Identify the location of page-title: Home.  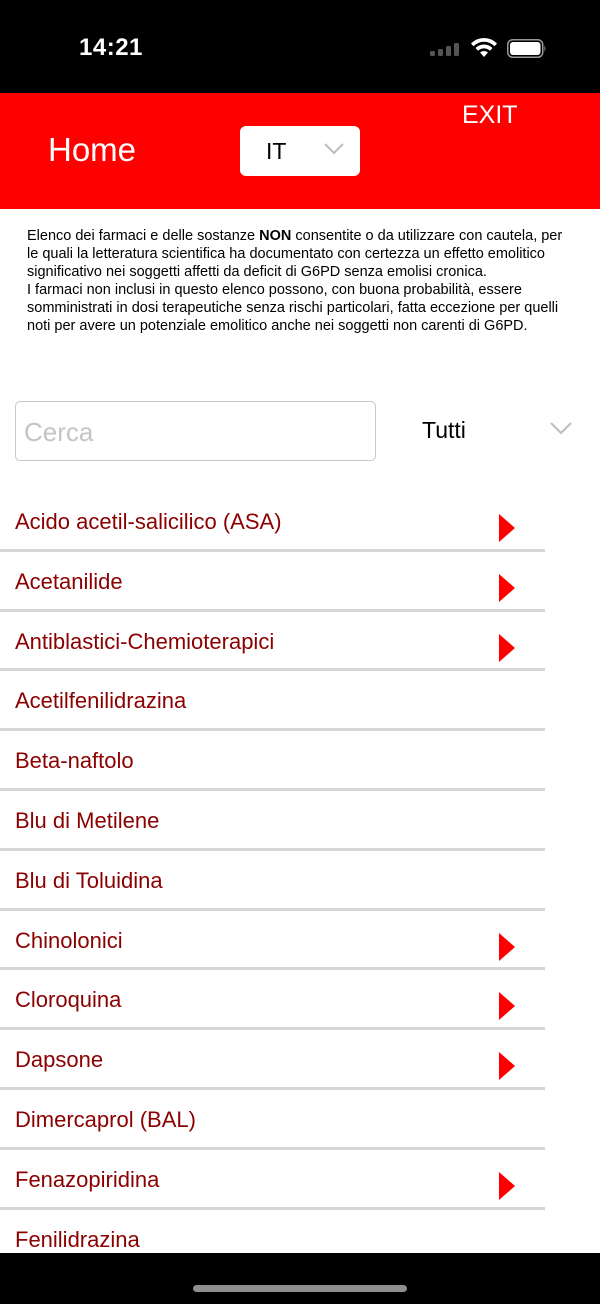
(92, 149).